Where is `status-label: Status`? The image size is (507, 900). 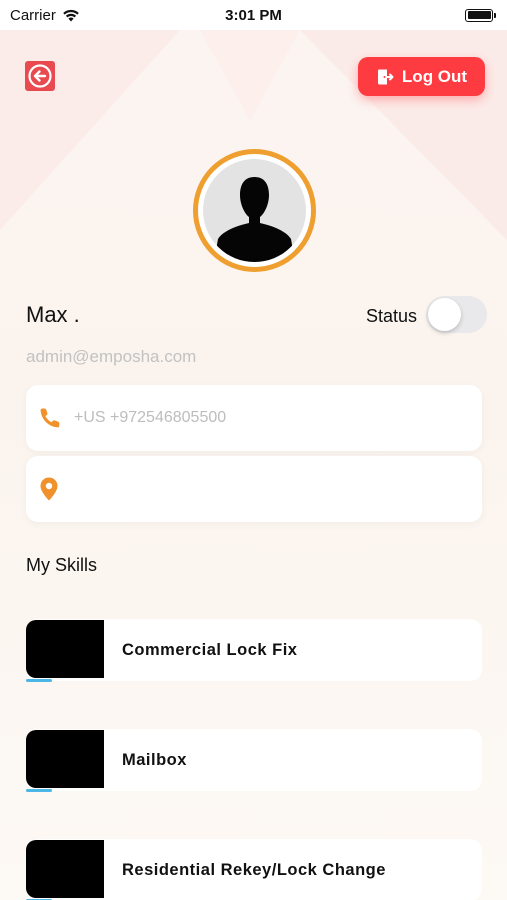
status-label: Status is located at coordinates (392, 316).